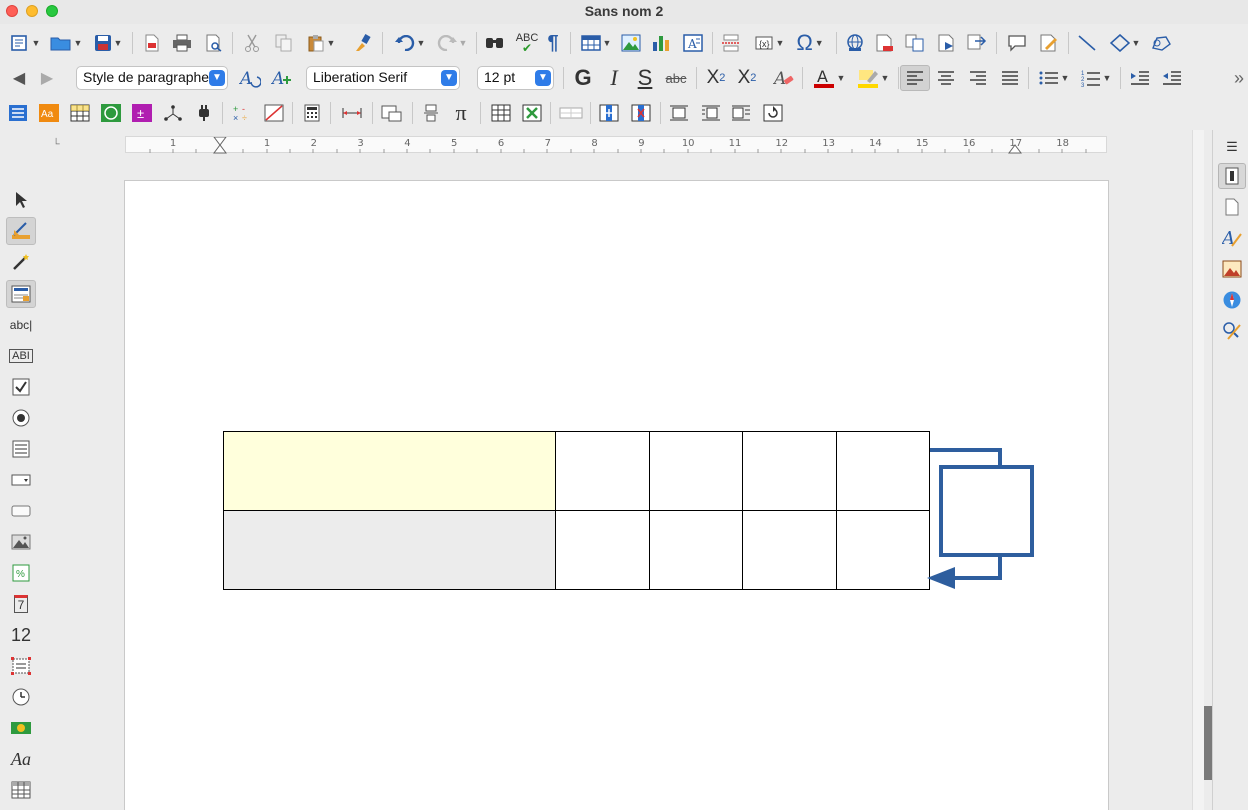  What do you see at coordinates (495, 43) in the screenshot?
I see `find-replace-icon` at bounding box center [495, 43].